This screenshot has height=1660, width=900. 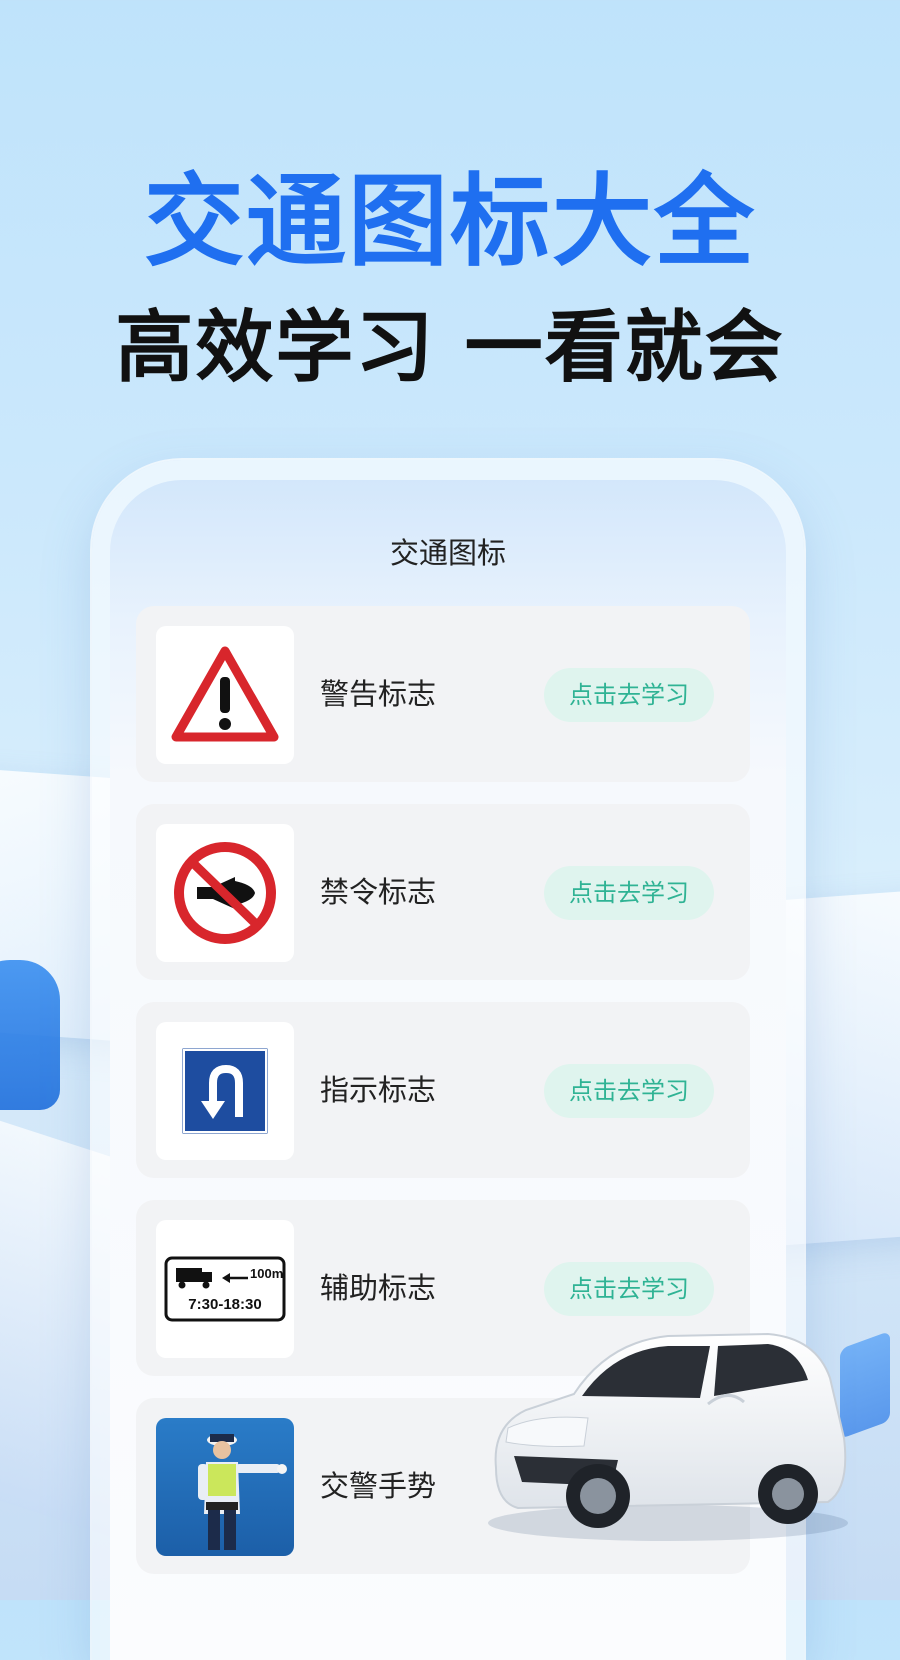 What do you see at coordinates (266, 1273) in the screenshot?
I see `sign-distance-text: 100m` at bounding box center [266, 1273].